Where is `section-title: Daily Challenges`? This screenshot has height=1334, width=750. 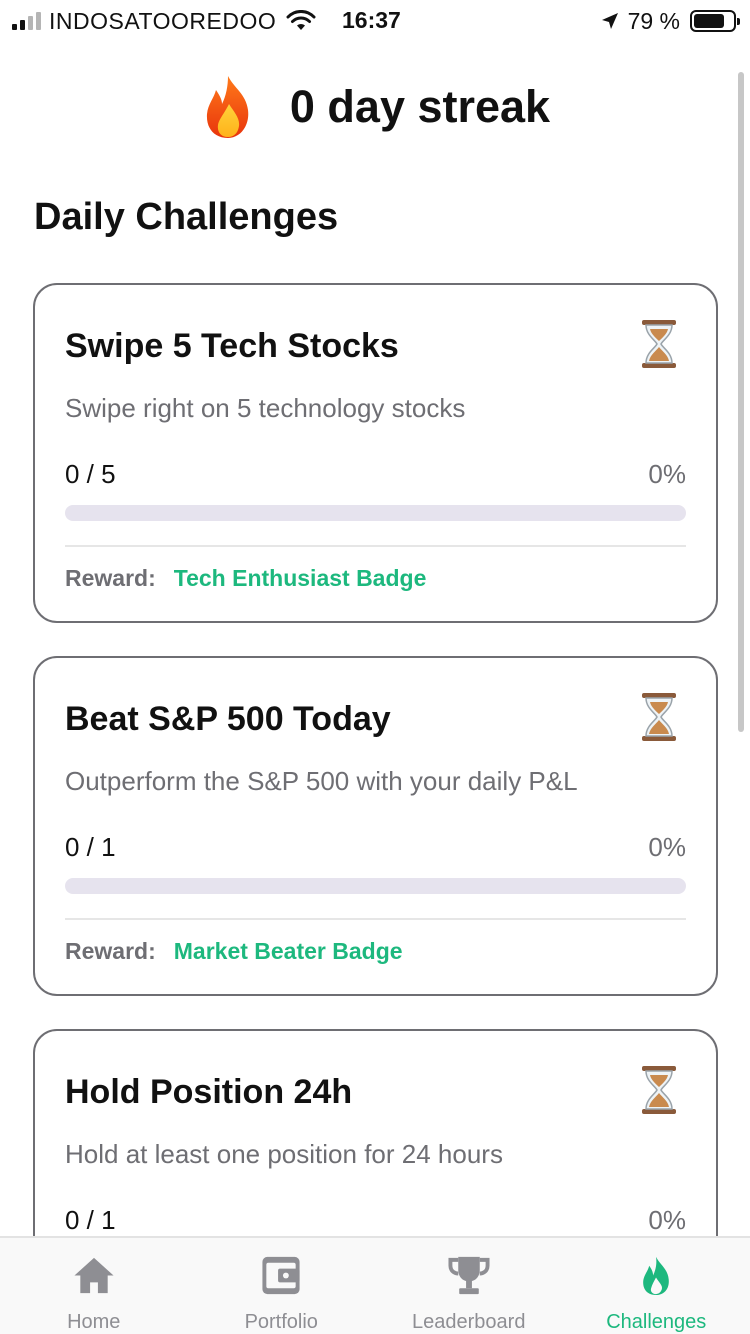
section-title: Daily Challenges is located at coordinates (186, 217).